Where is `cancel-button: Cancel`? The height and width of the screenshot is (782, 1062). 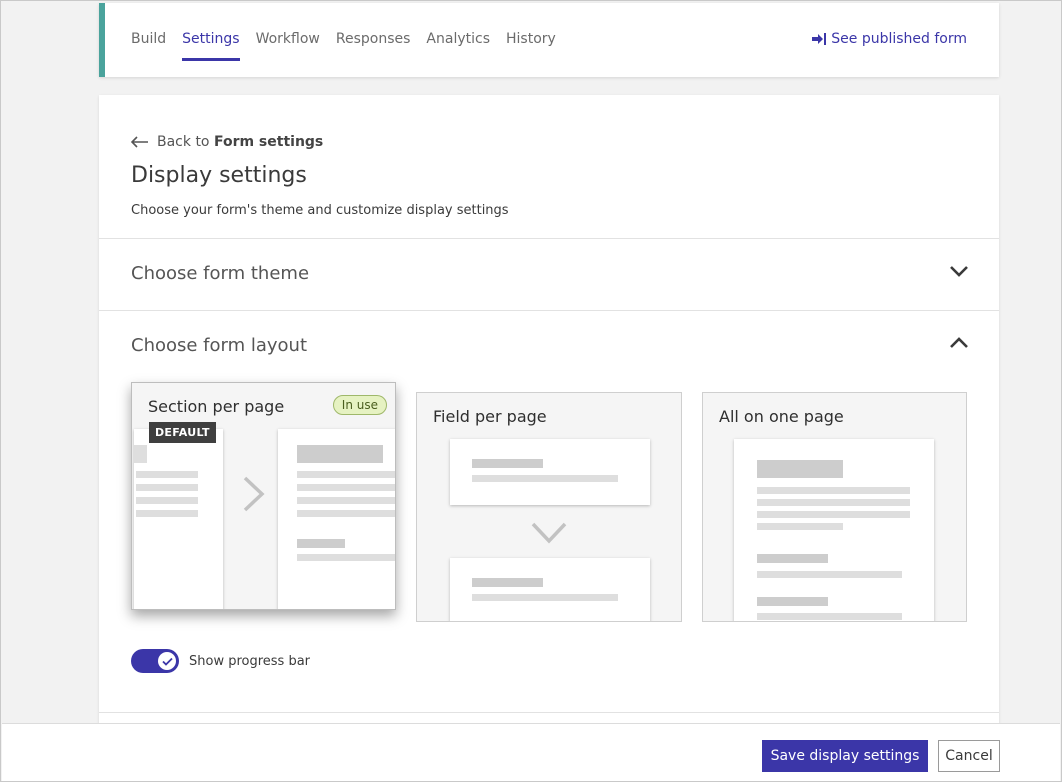
cancel-button: Cancel is located at coordinates (969, 756).